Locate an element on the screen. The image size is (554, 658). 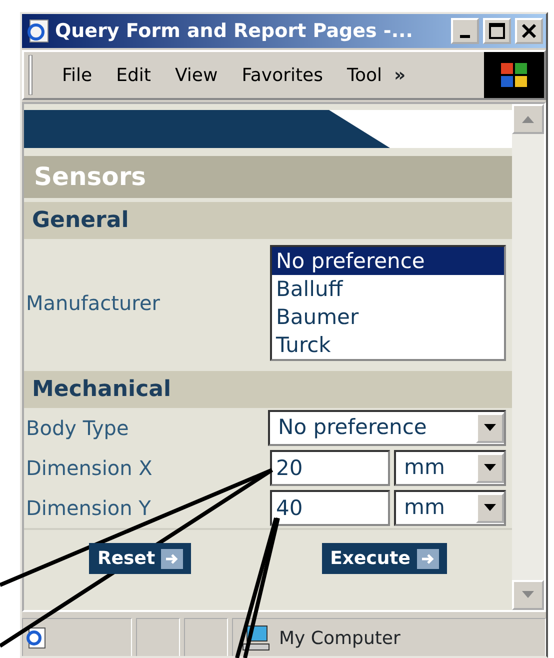
field-label: Dimension X is located at coordinates (89, 468).